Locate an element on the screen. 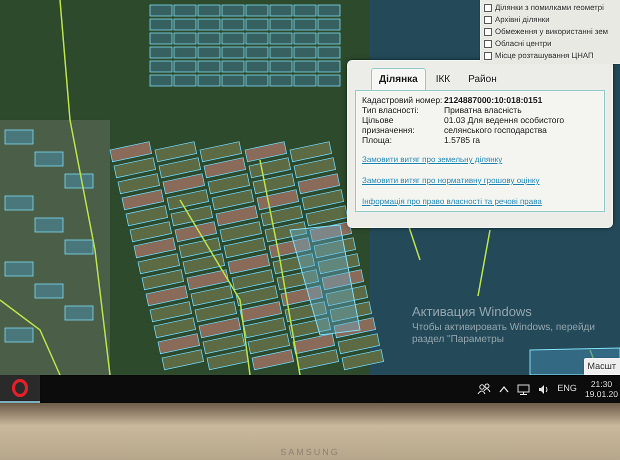  activation-text: раздел "Параметры is located at coordinates (458, 340).